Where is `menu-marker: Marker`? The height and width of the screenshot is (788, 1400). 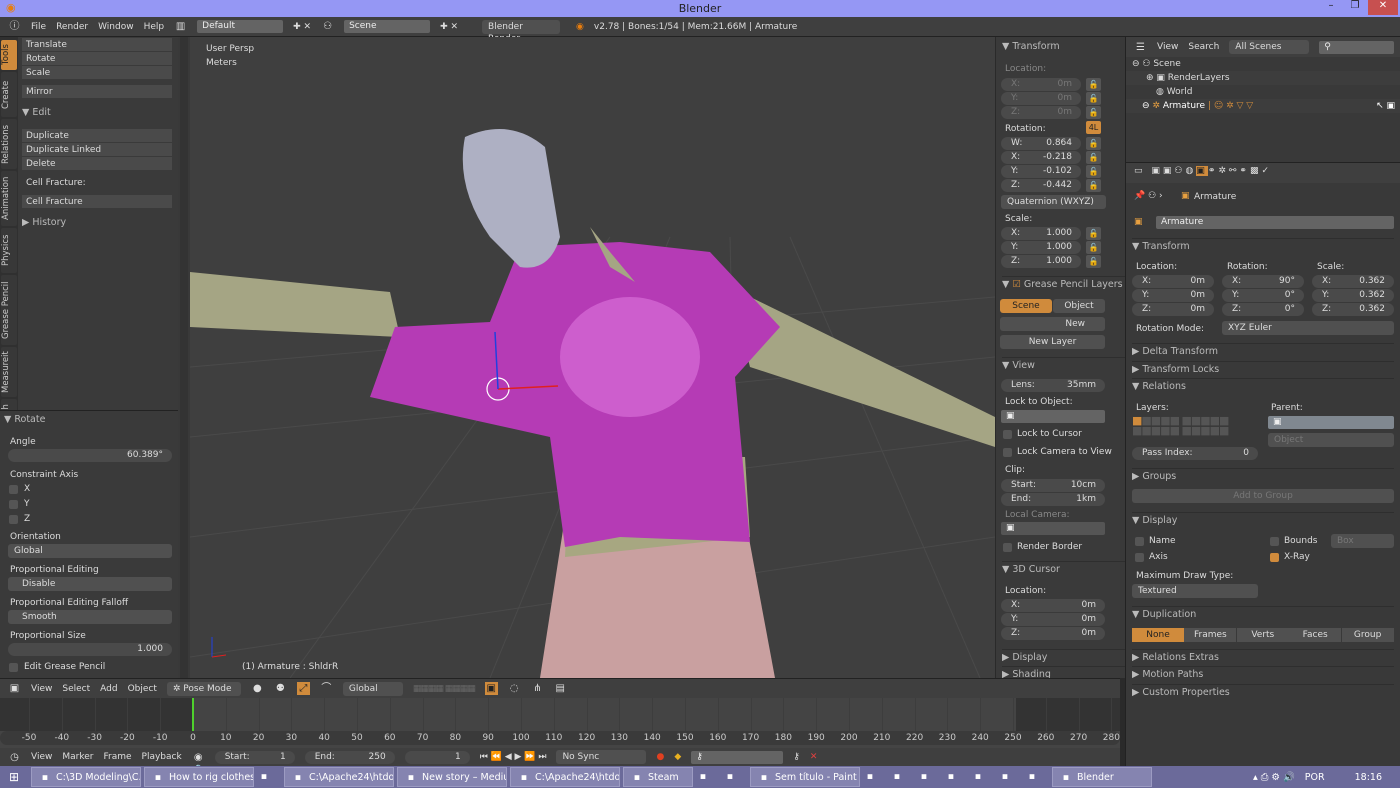
menu-marker: Marker is located at coordinates (77, 757).